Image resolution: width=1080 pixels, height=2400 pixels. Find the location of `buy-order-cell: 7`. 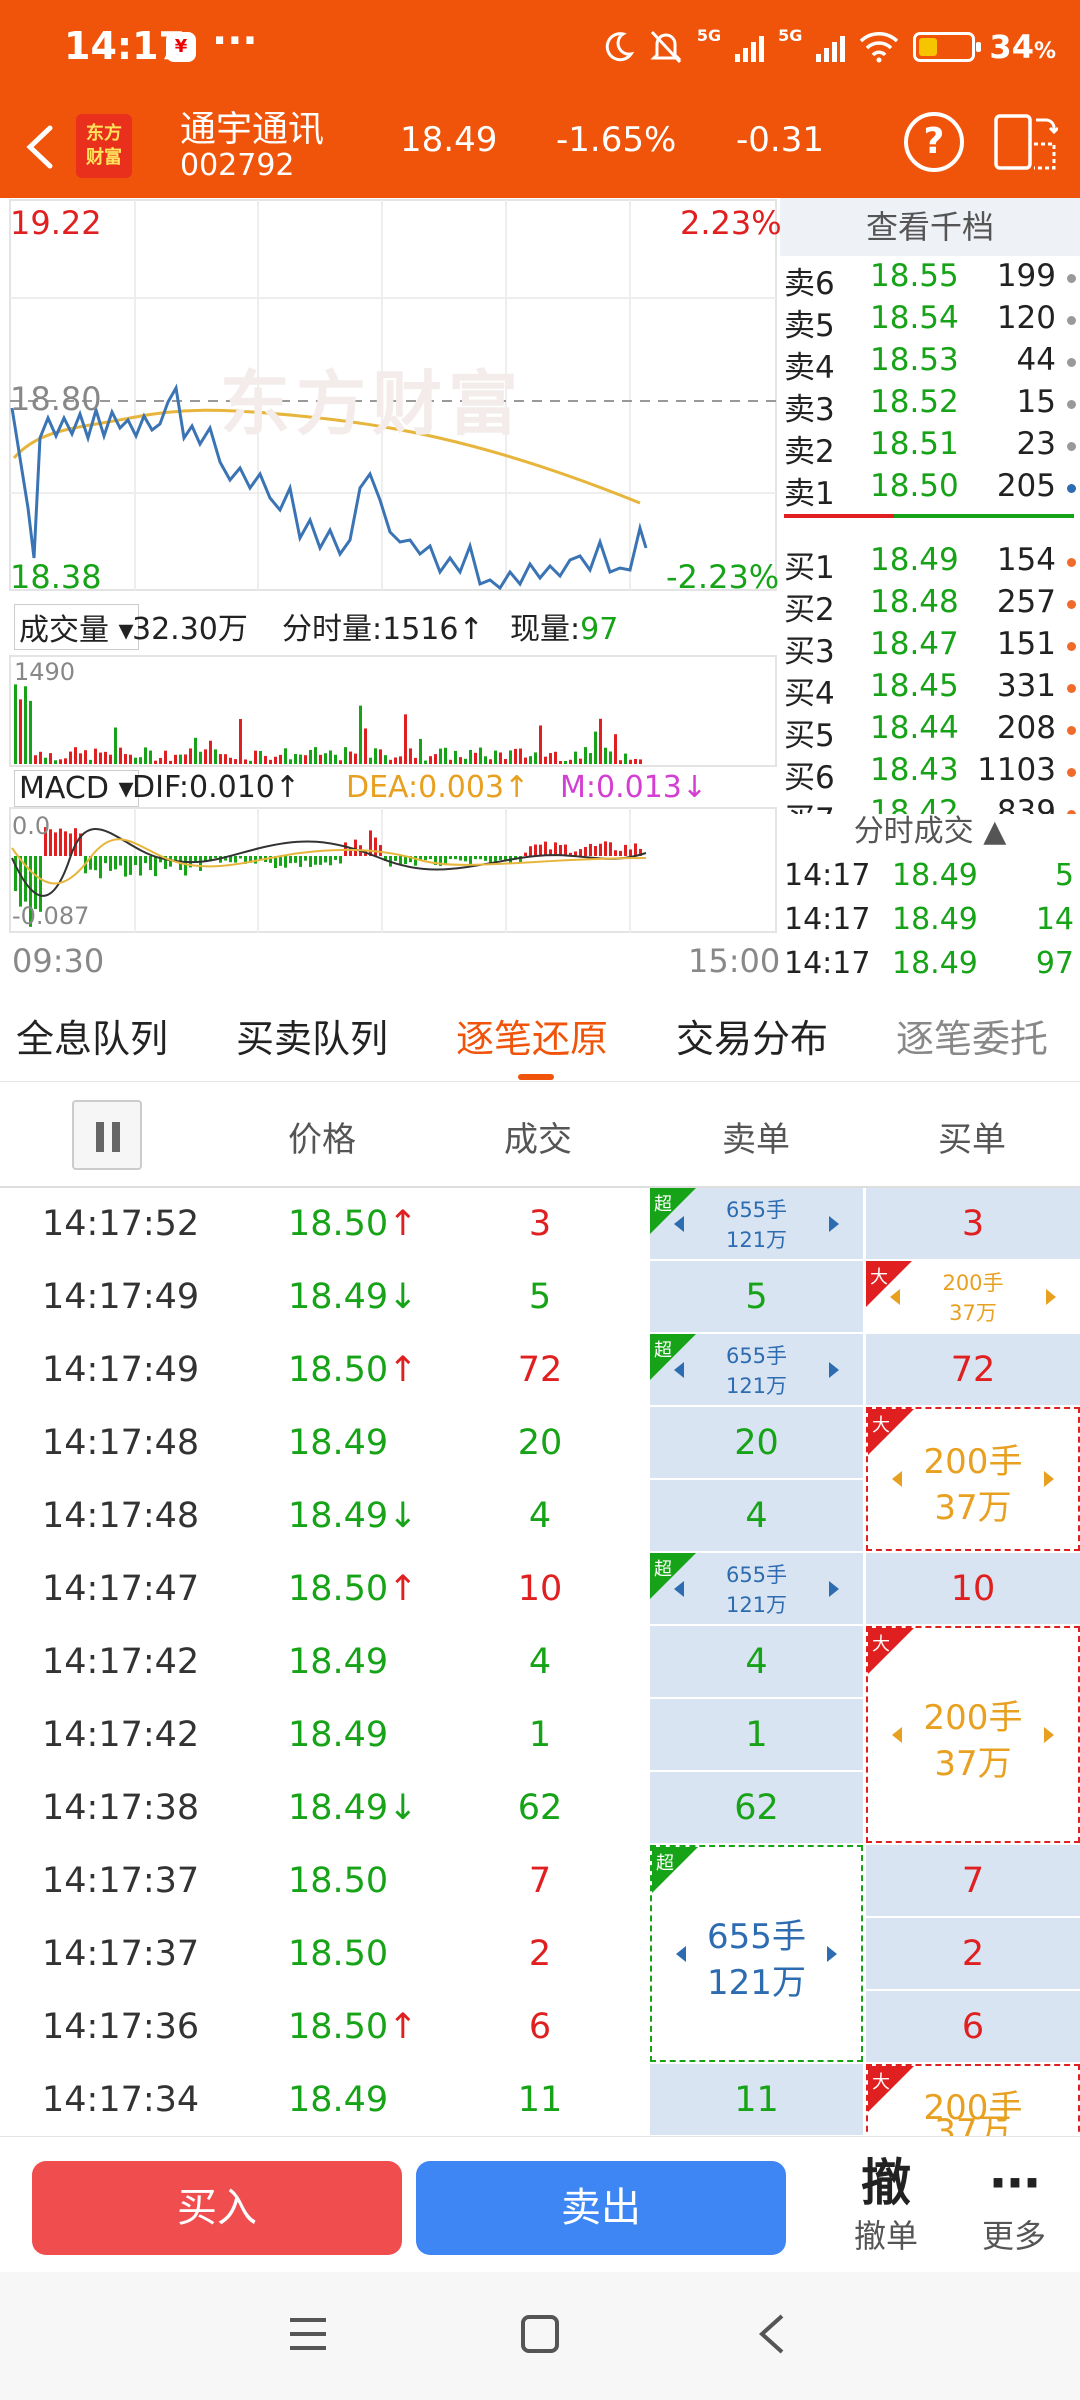

buy-order-cell: 7 is located at coordinates (973, 1881).